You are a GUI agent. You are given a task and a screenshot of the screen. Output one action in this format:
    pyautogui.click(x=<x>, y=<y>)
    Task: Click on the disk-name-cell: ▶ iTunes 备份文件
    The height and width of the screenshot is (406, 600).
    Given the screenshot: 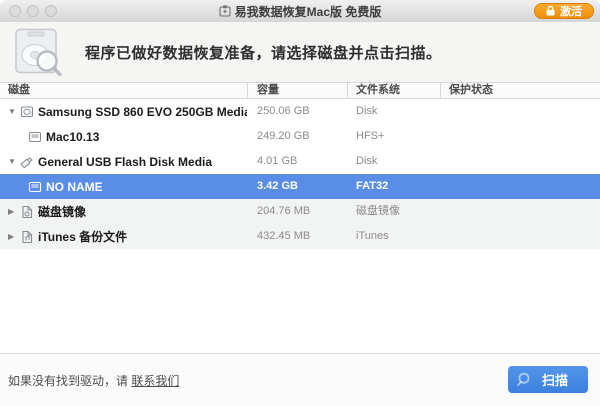 What is the action you would take?
    pyautogui.click(x=123, y=236)
    